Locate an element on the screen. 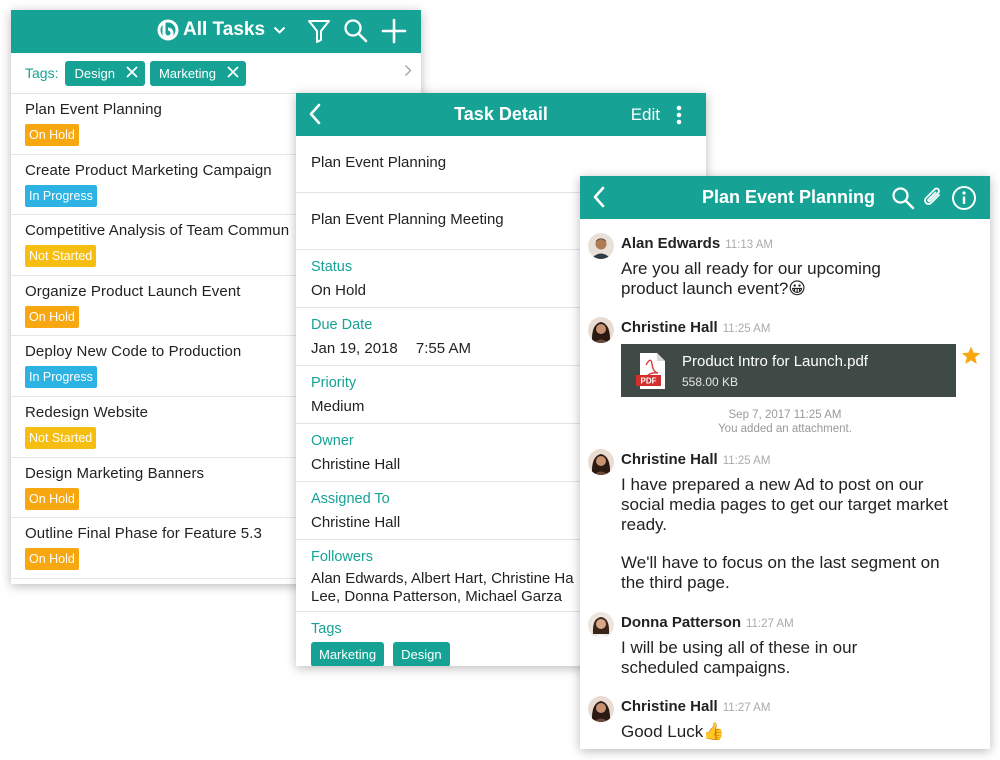 Image resolution: width=1000 pixels, height=760 pixels. task-list-header: All Tasks is located at coordinates (216, 31).